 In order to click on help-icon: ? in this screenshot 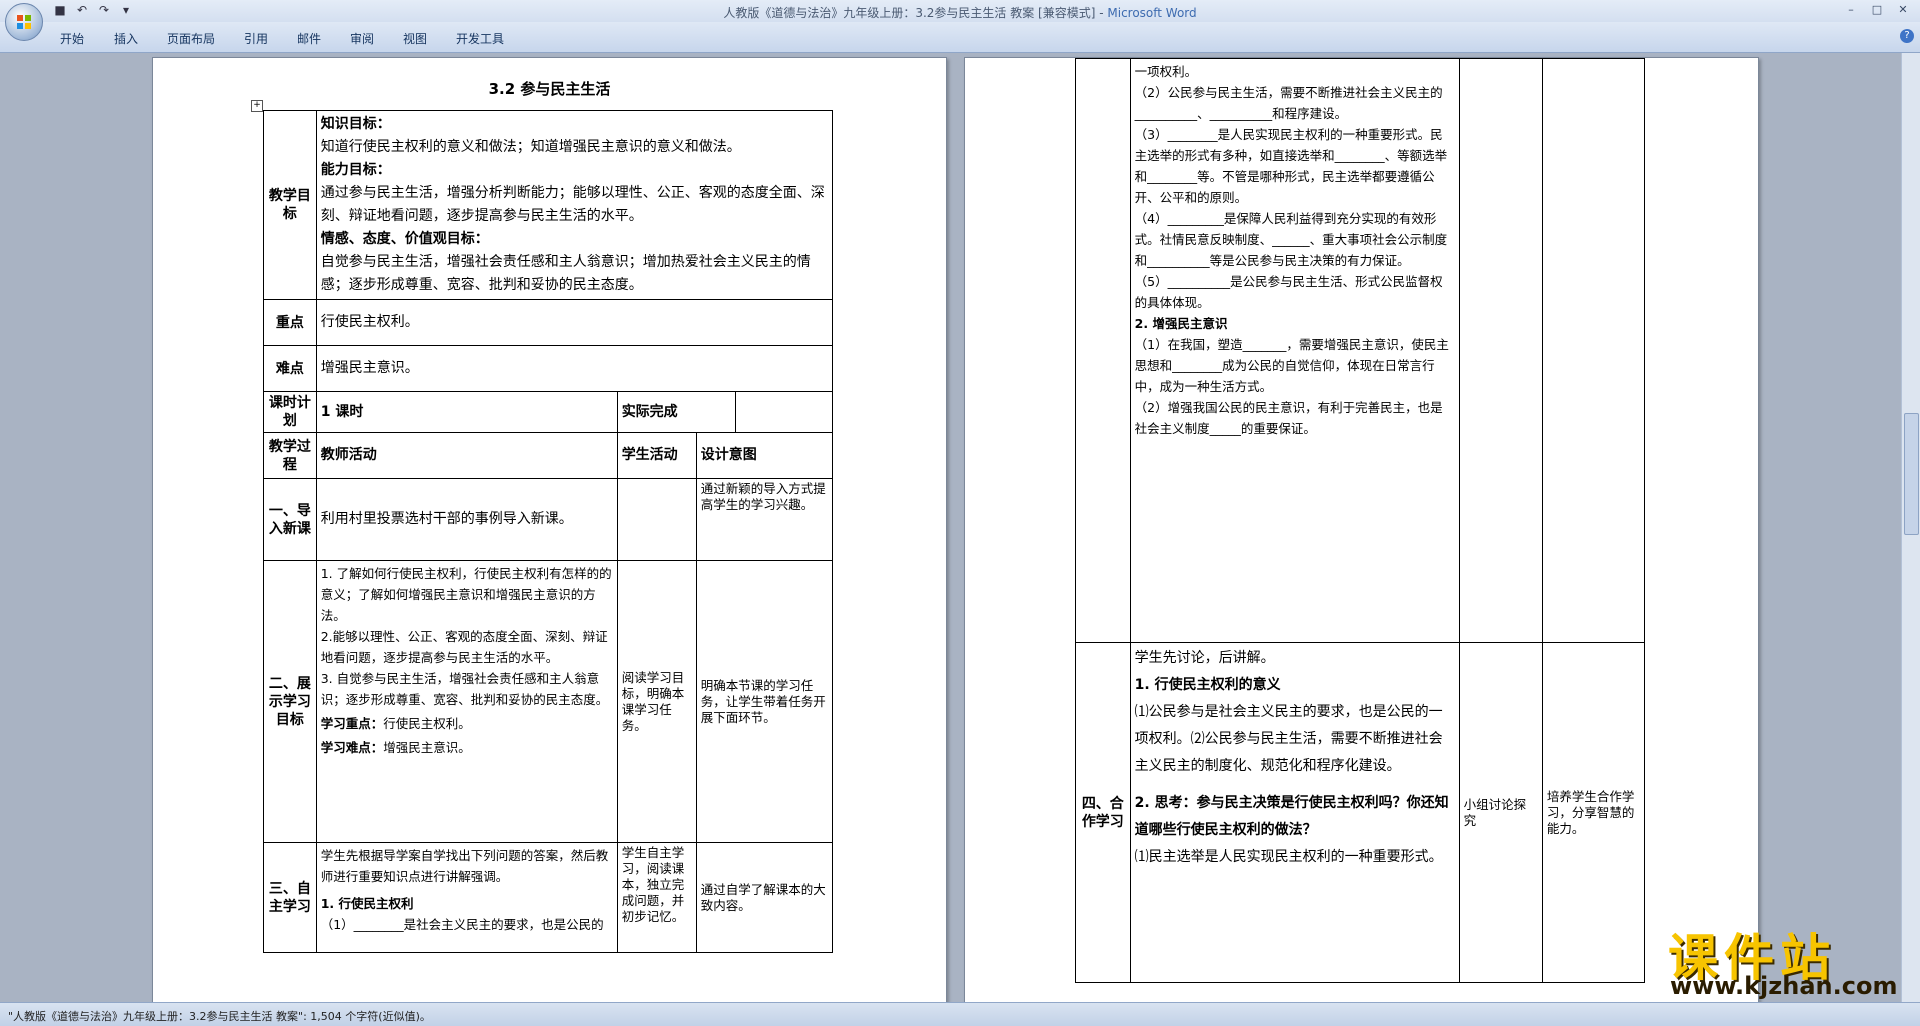, I will do `click(1907, 36)`.